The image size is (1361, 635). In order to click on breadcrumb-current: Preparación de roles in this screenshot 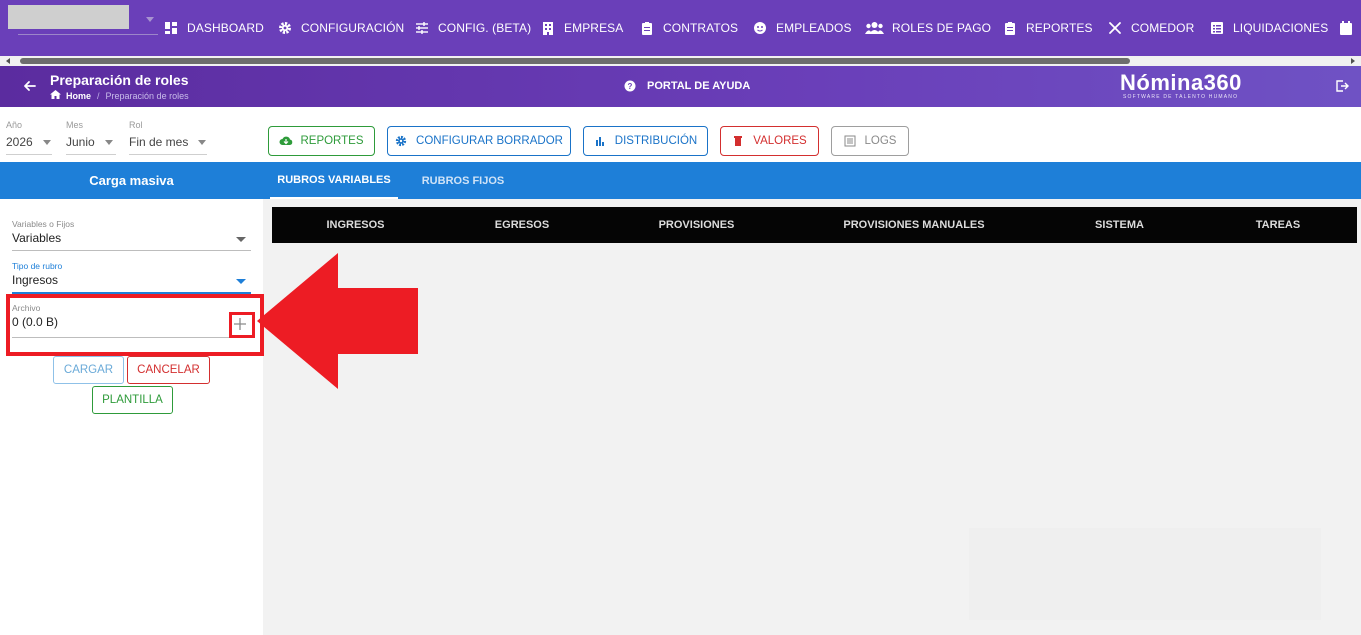, I will do `click(147, 95)`.